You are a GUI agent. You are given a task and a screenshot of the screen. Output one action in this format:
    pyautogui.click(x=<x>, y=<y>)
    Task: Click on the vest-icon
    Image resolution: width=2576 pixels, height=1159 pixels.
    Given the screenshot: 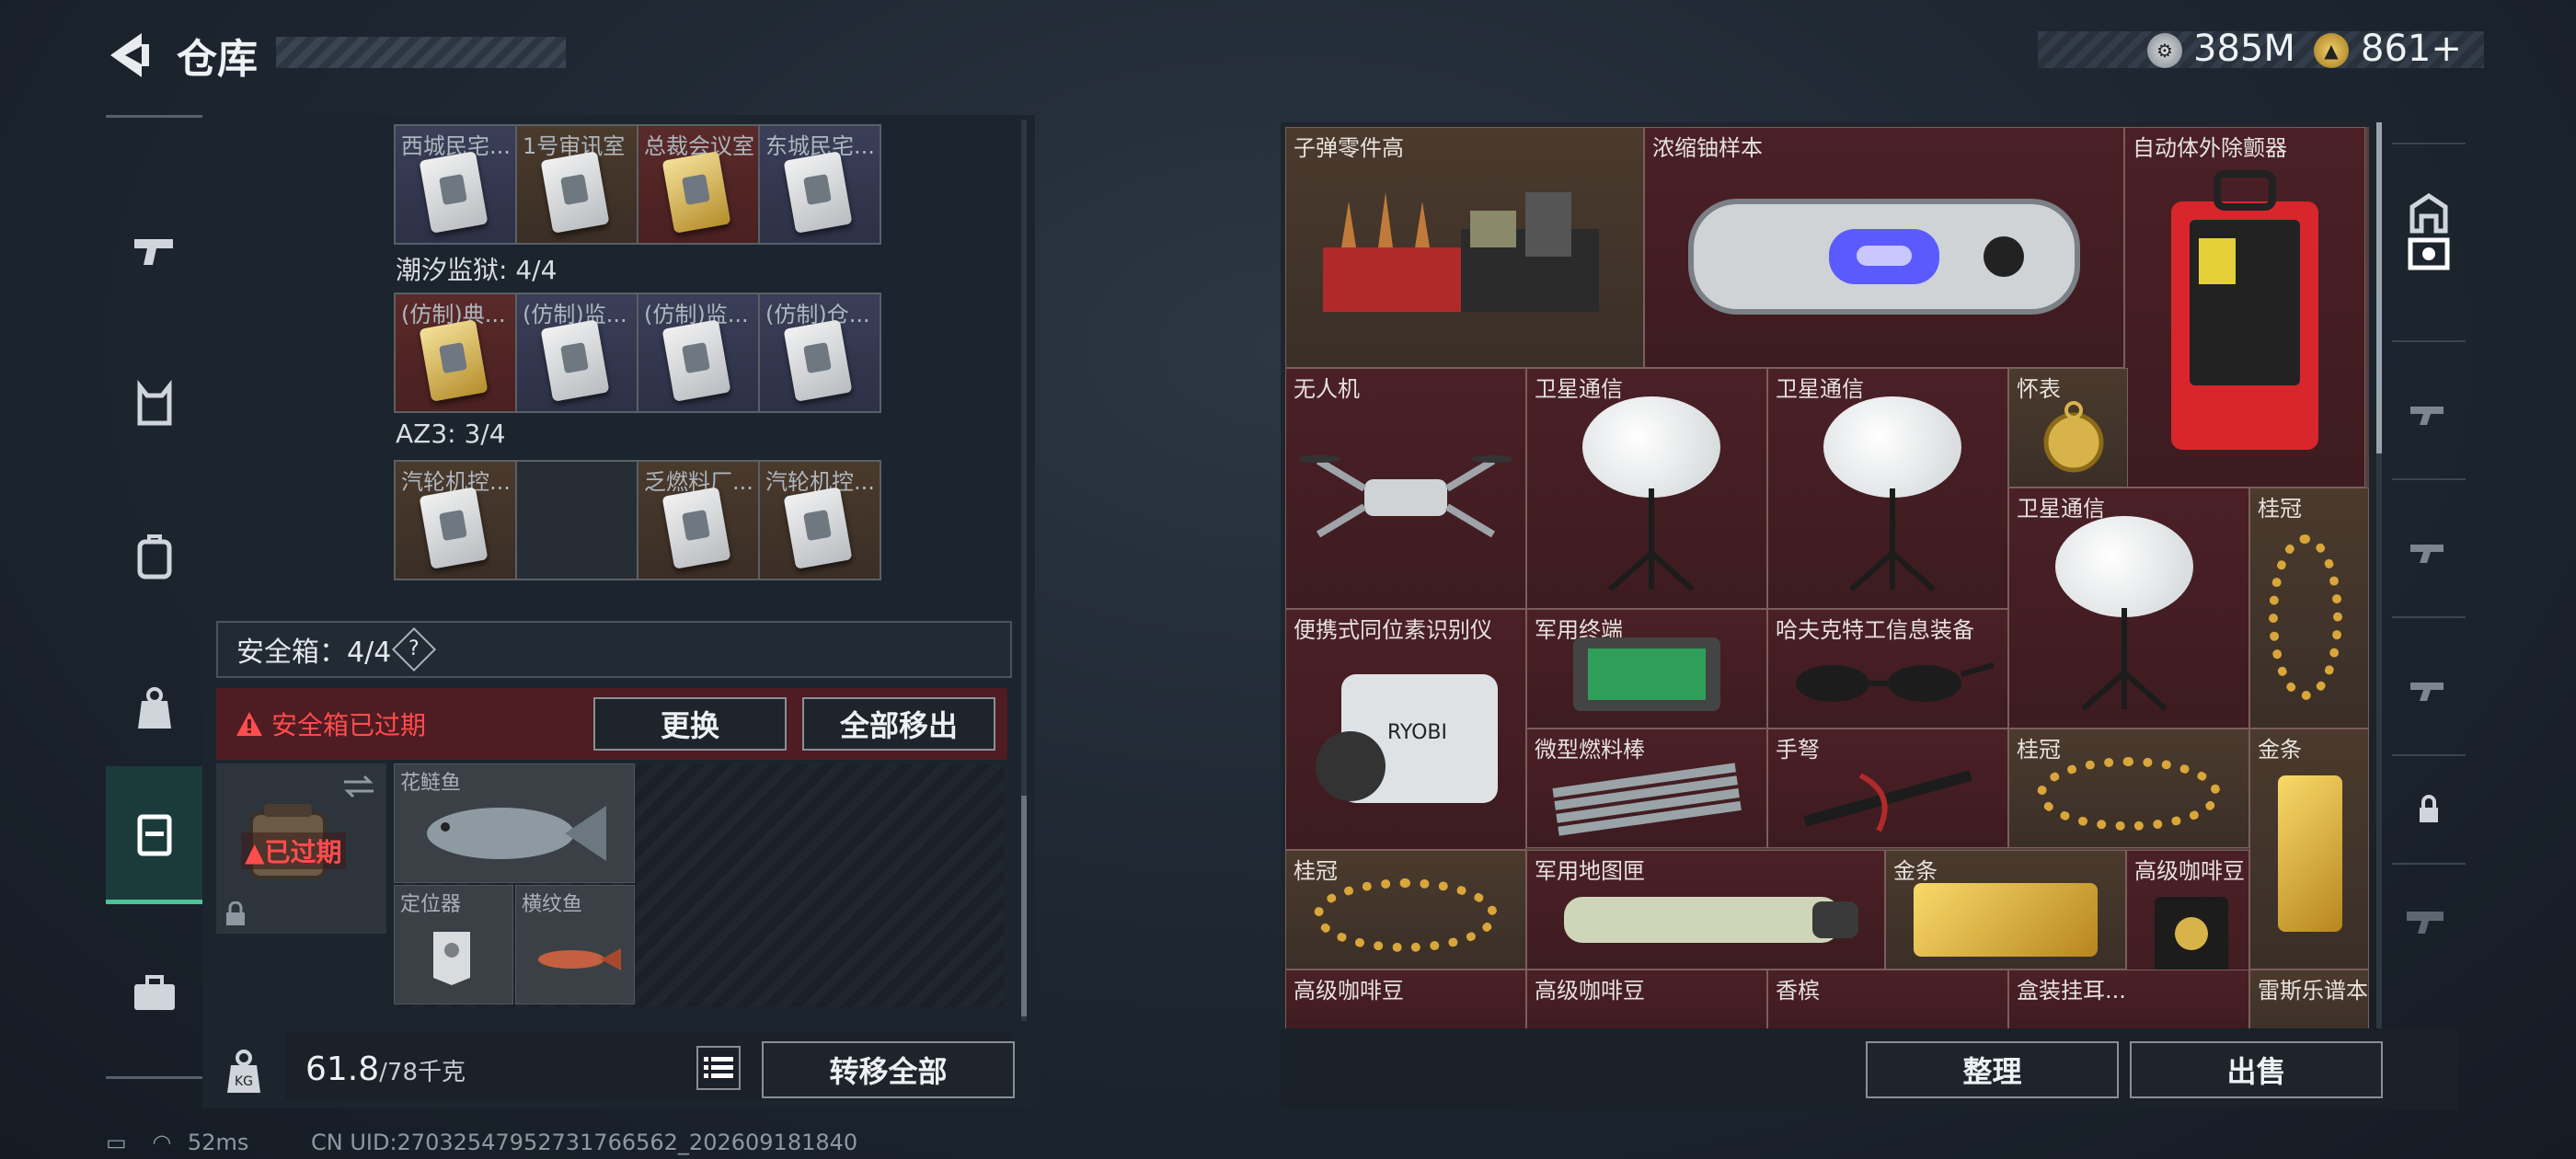 What is the action you would take?
    pyautogui.click(x=154, y=402)
    